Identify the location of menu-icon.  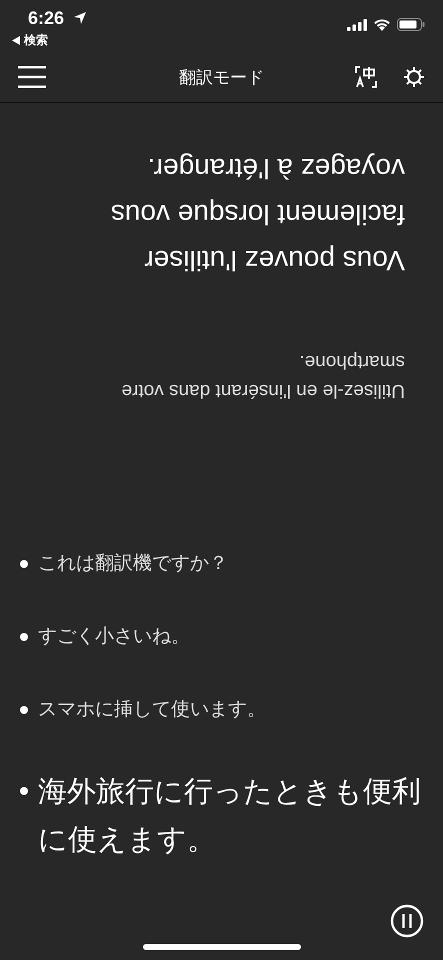
(32, 77).